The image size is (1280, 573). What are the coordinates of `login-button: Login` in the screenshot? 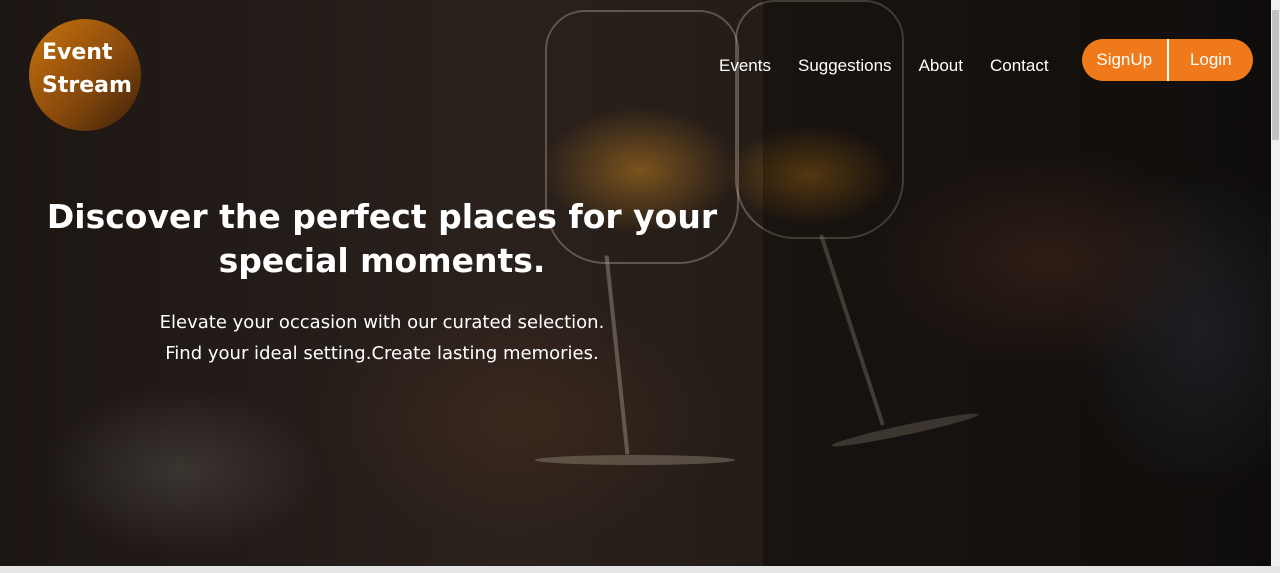 It's located at (1211, 60).